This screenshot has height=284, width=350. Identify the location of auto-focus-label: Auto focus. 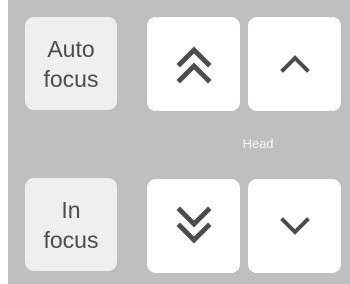
(71, 64).